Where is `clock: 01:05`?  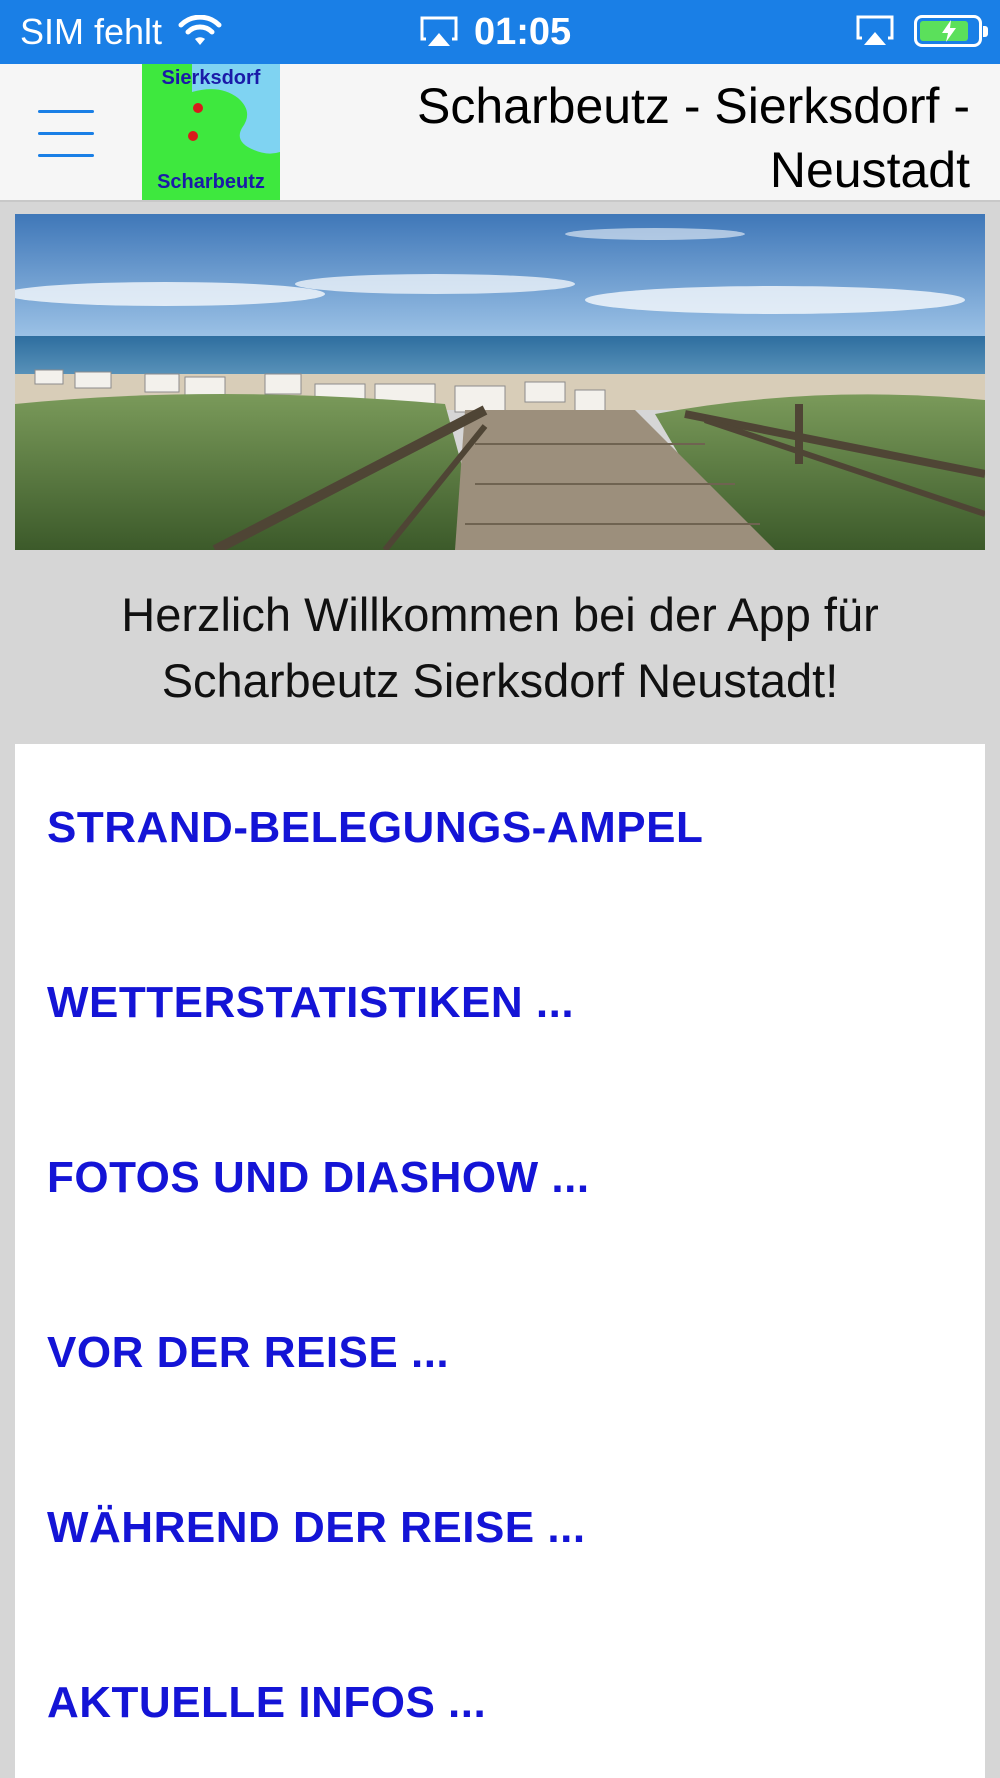
clock: 01:05 is located at coordinates (523, 32).